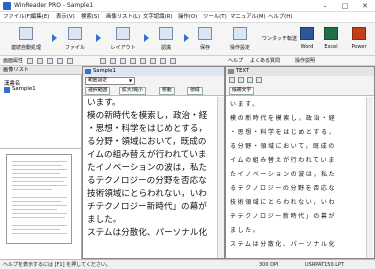 The image size is (375, 269). Describe the element at coordinates (269, 265) in the screenshot. I see `status-dpi: 300 DPI` at that location.